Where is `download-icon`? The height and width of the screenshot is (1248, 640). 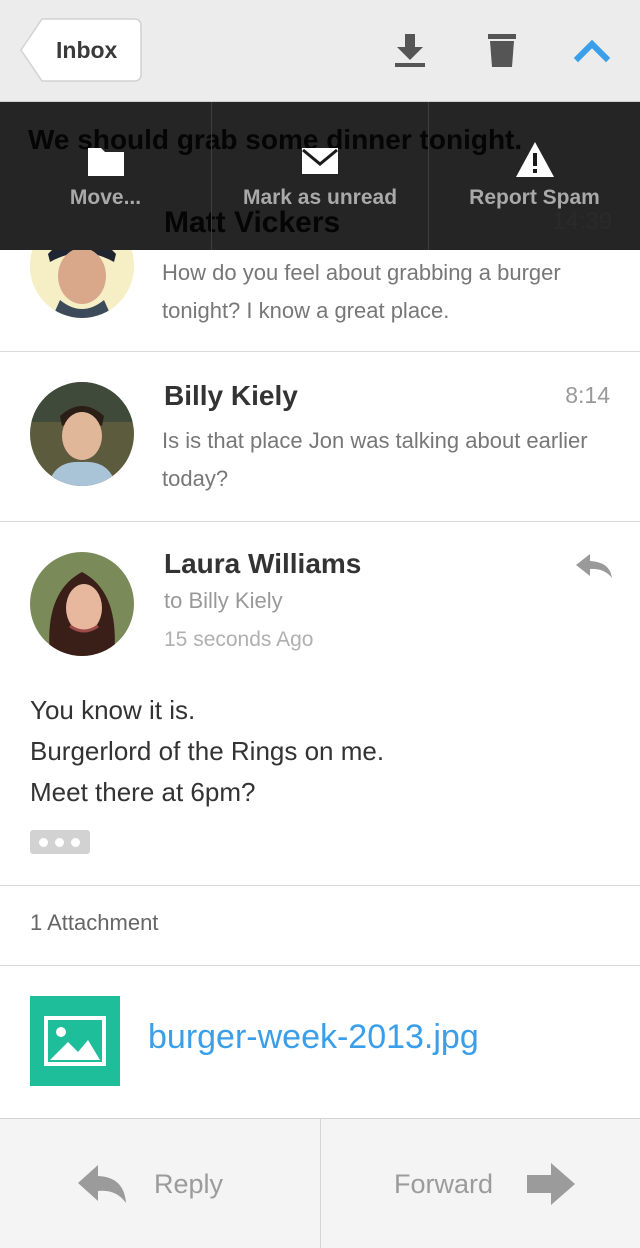
download-icon is located at coordinates (410, 50).